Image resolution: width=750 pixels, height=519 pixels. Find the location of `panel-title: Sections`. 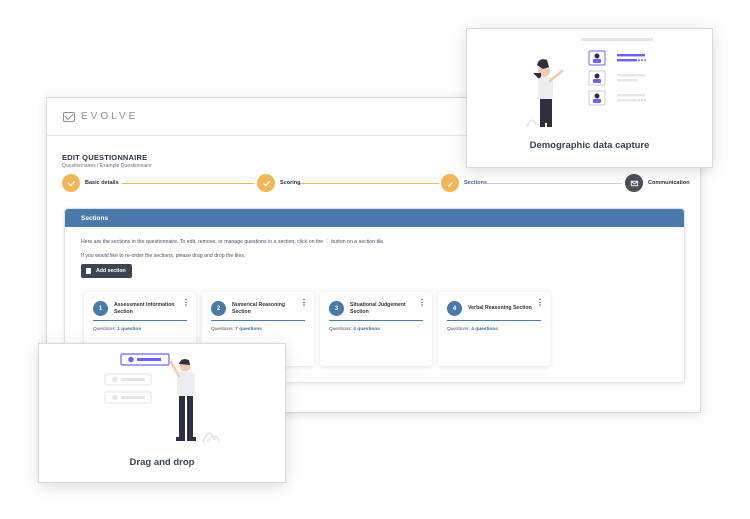

panel-title: Sections is located at coordinates (374, 218).